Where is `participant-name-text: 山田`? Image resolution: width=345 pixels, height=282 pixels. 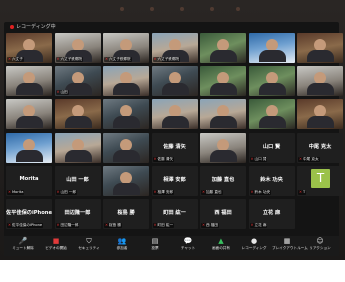
participant-name-text: 山田 is located at coordinates (64, 92).